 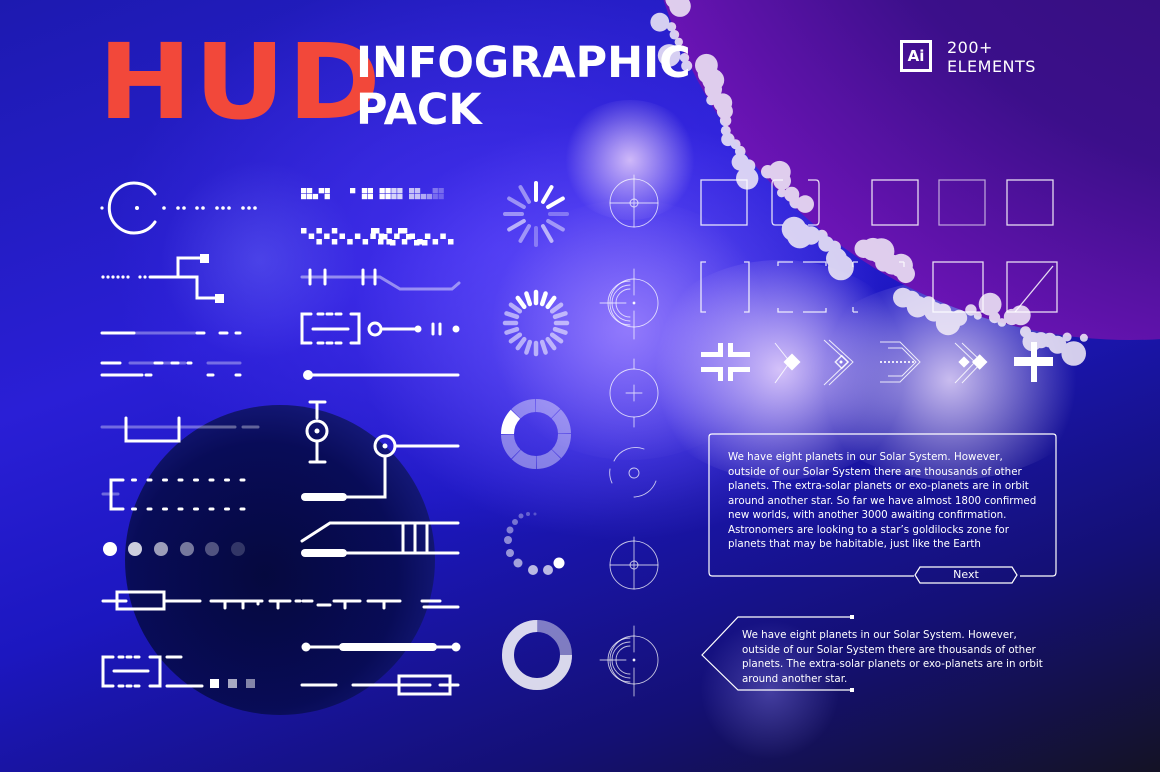 I want to click on next-button: Next, so click(x=966, y=574).